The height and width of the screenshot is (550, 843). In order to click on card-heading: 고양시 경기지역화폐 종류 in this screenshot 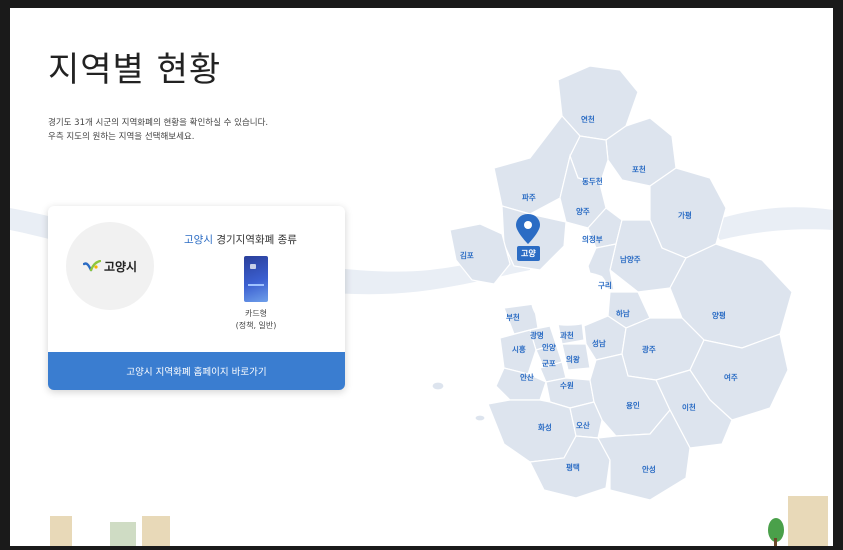, I will do `click(240, 239)`.